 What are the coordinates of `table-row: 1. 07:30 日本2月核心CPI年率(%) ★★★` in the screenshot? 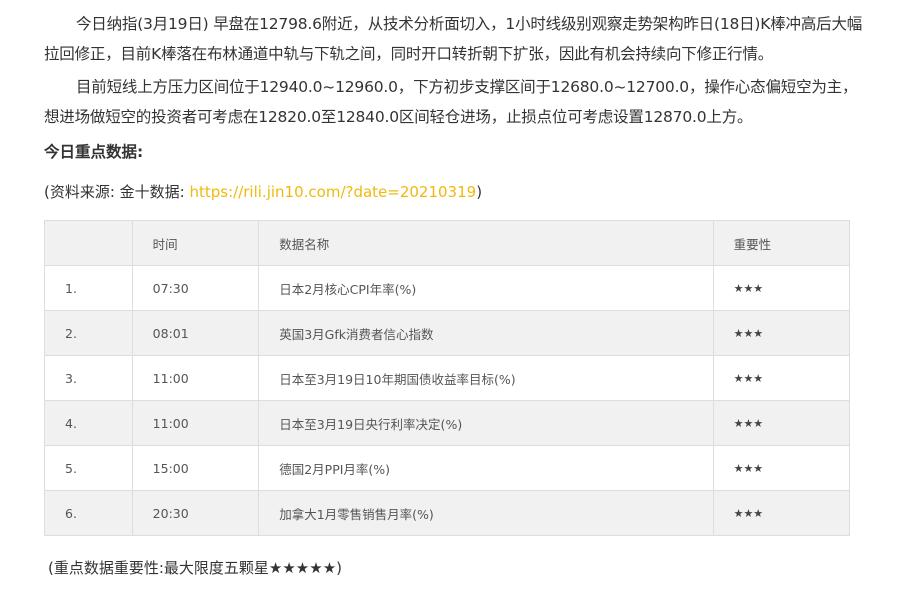 It's located at (447, 288).